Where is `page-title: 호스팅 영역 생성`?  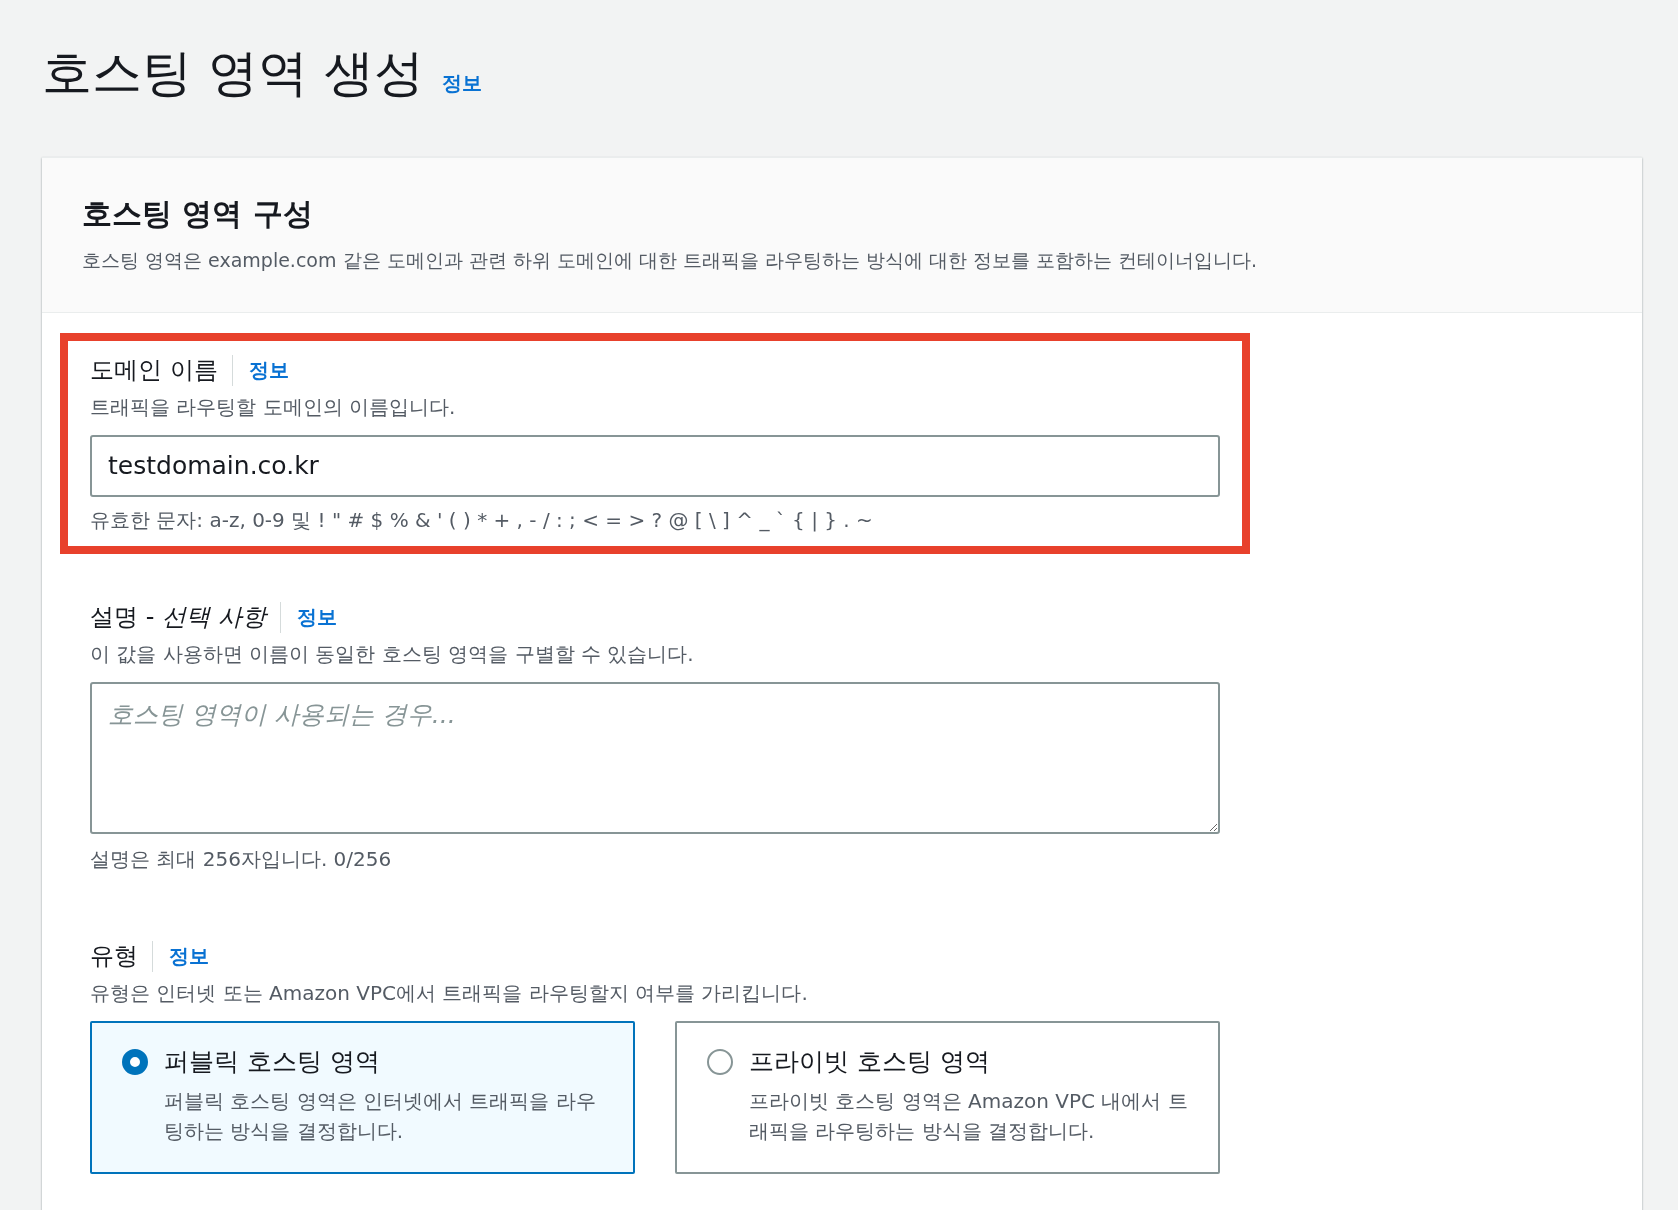 page-title: 호스팅 영역 생성 is located at coordinates (233, 73).